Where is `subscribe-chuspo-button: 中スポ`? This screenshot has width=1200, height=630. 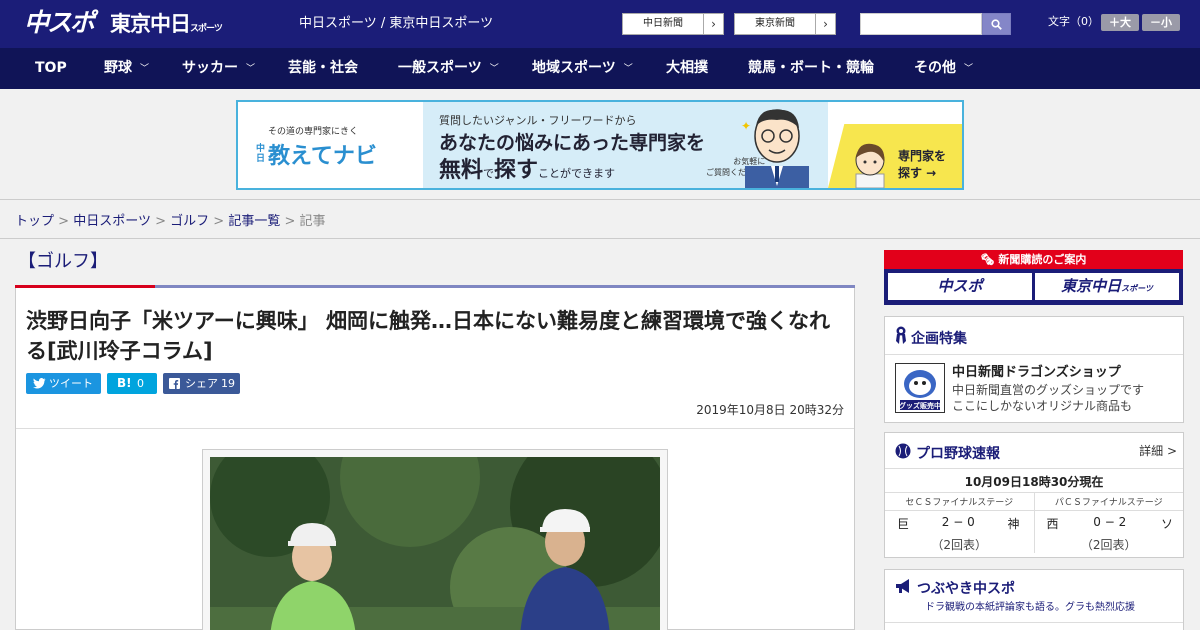 subscribe-chuspo-button: 中スポ is located at coordinates (960, 286).